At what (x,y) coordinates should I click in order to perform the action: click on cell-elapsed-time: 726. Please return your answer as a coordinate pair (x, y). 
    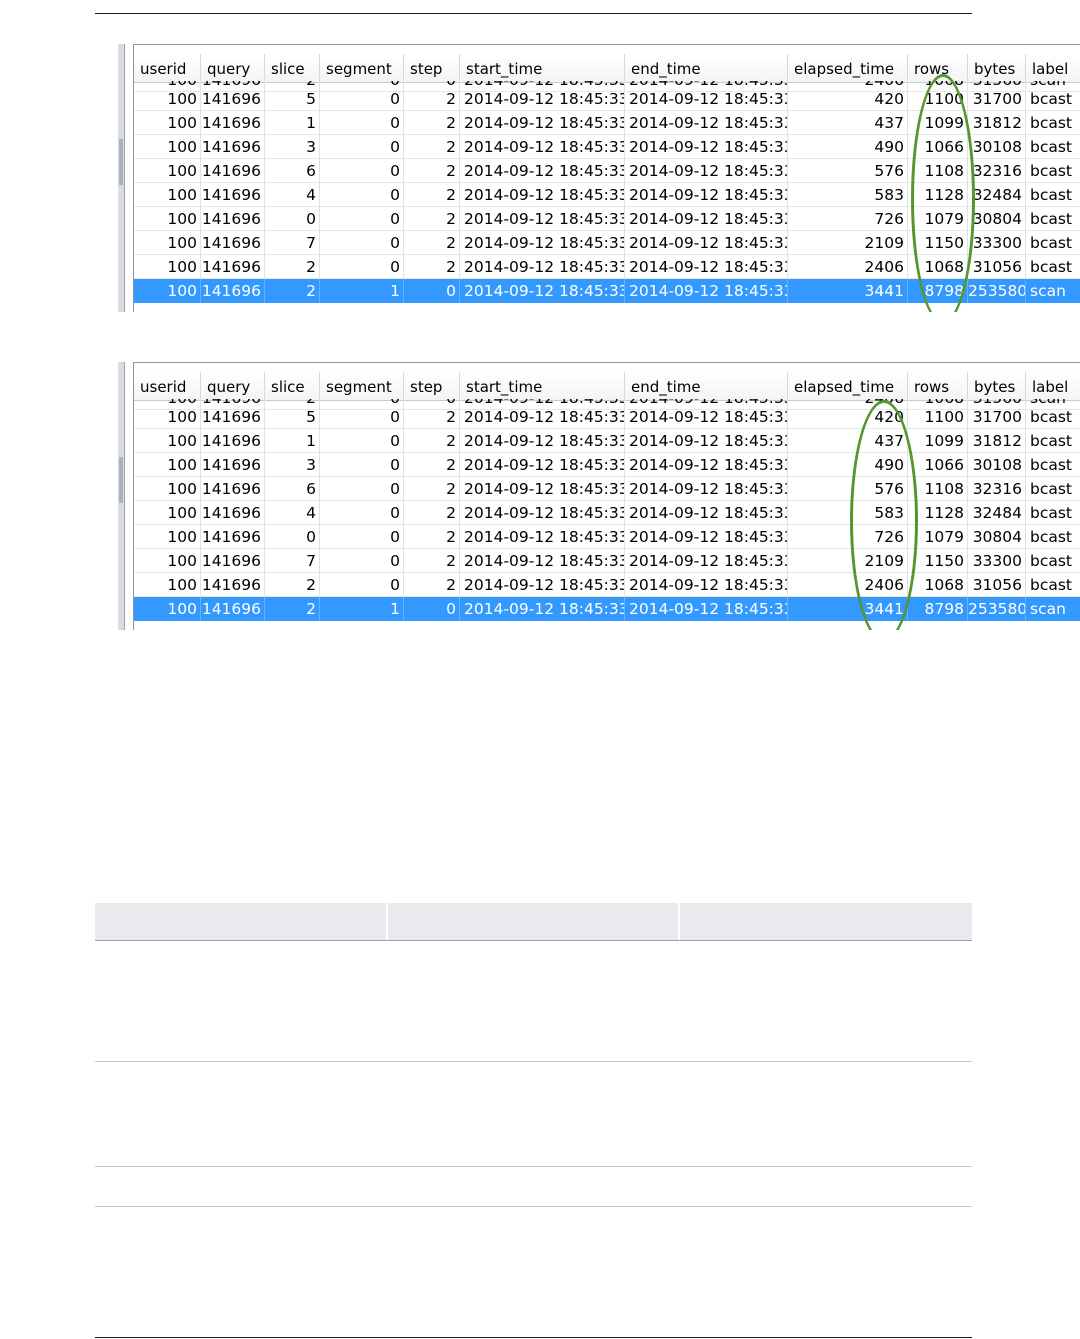
    Looking at the image, I should click on (848, 537).